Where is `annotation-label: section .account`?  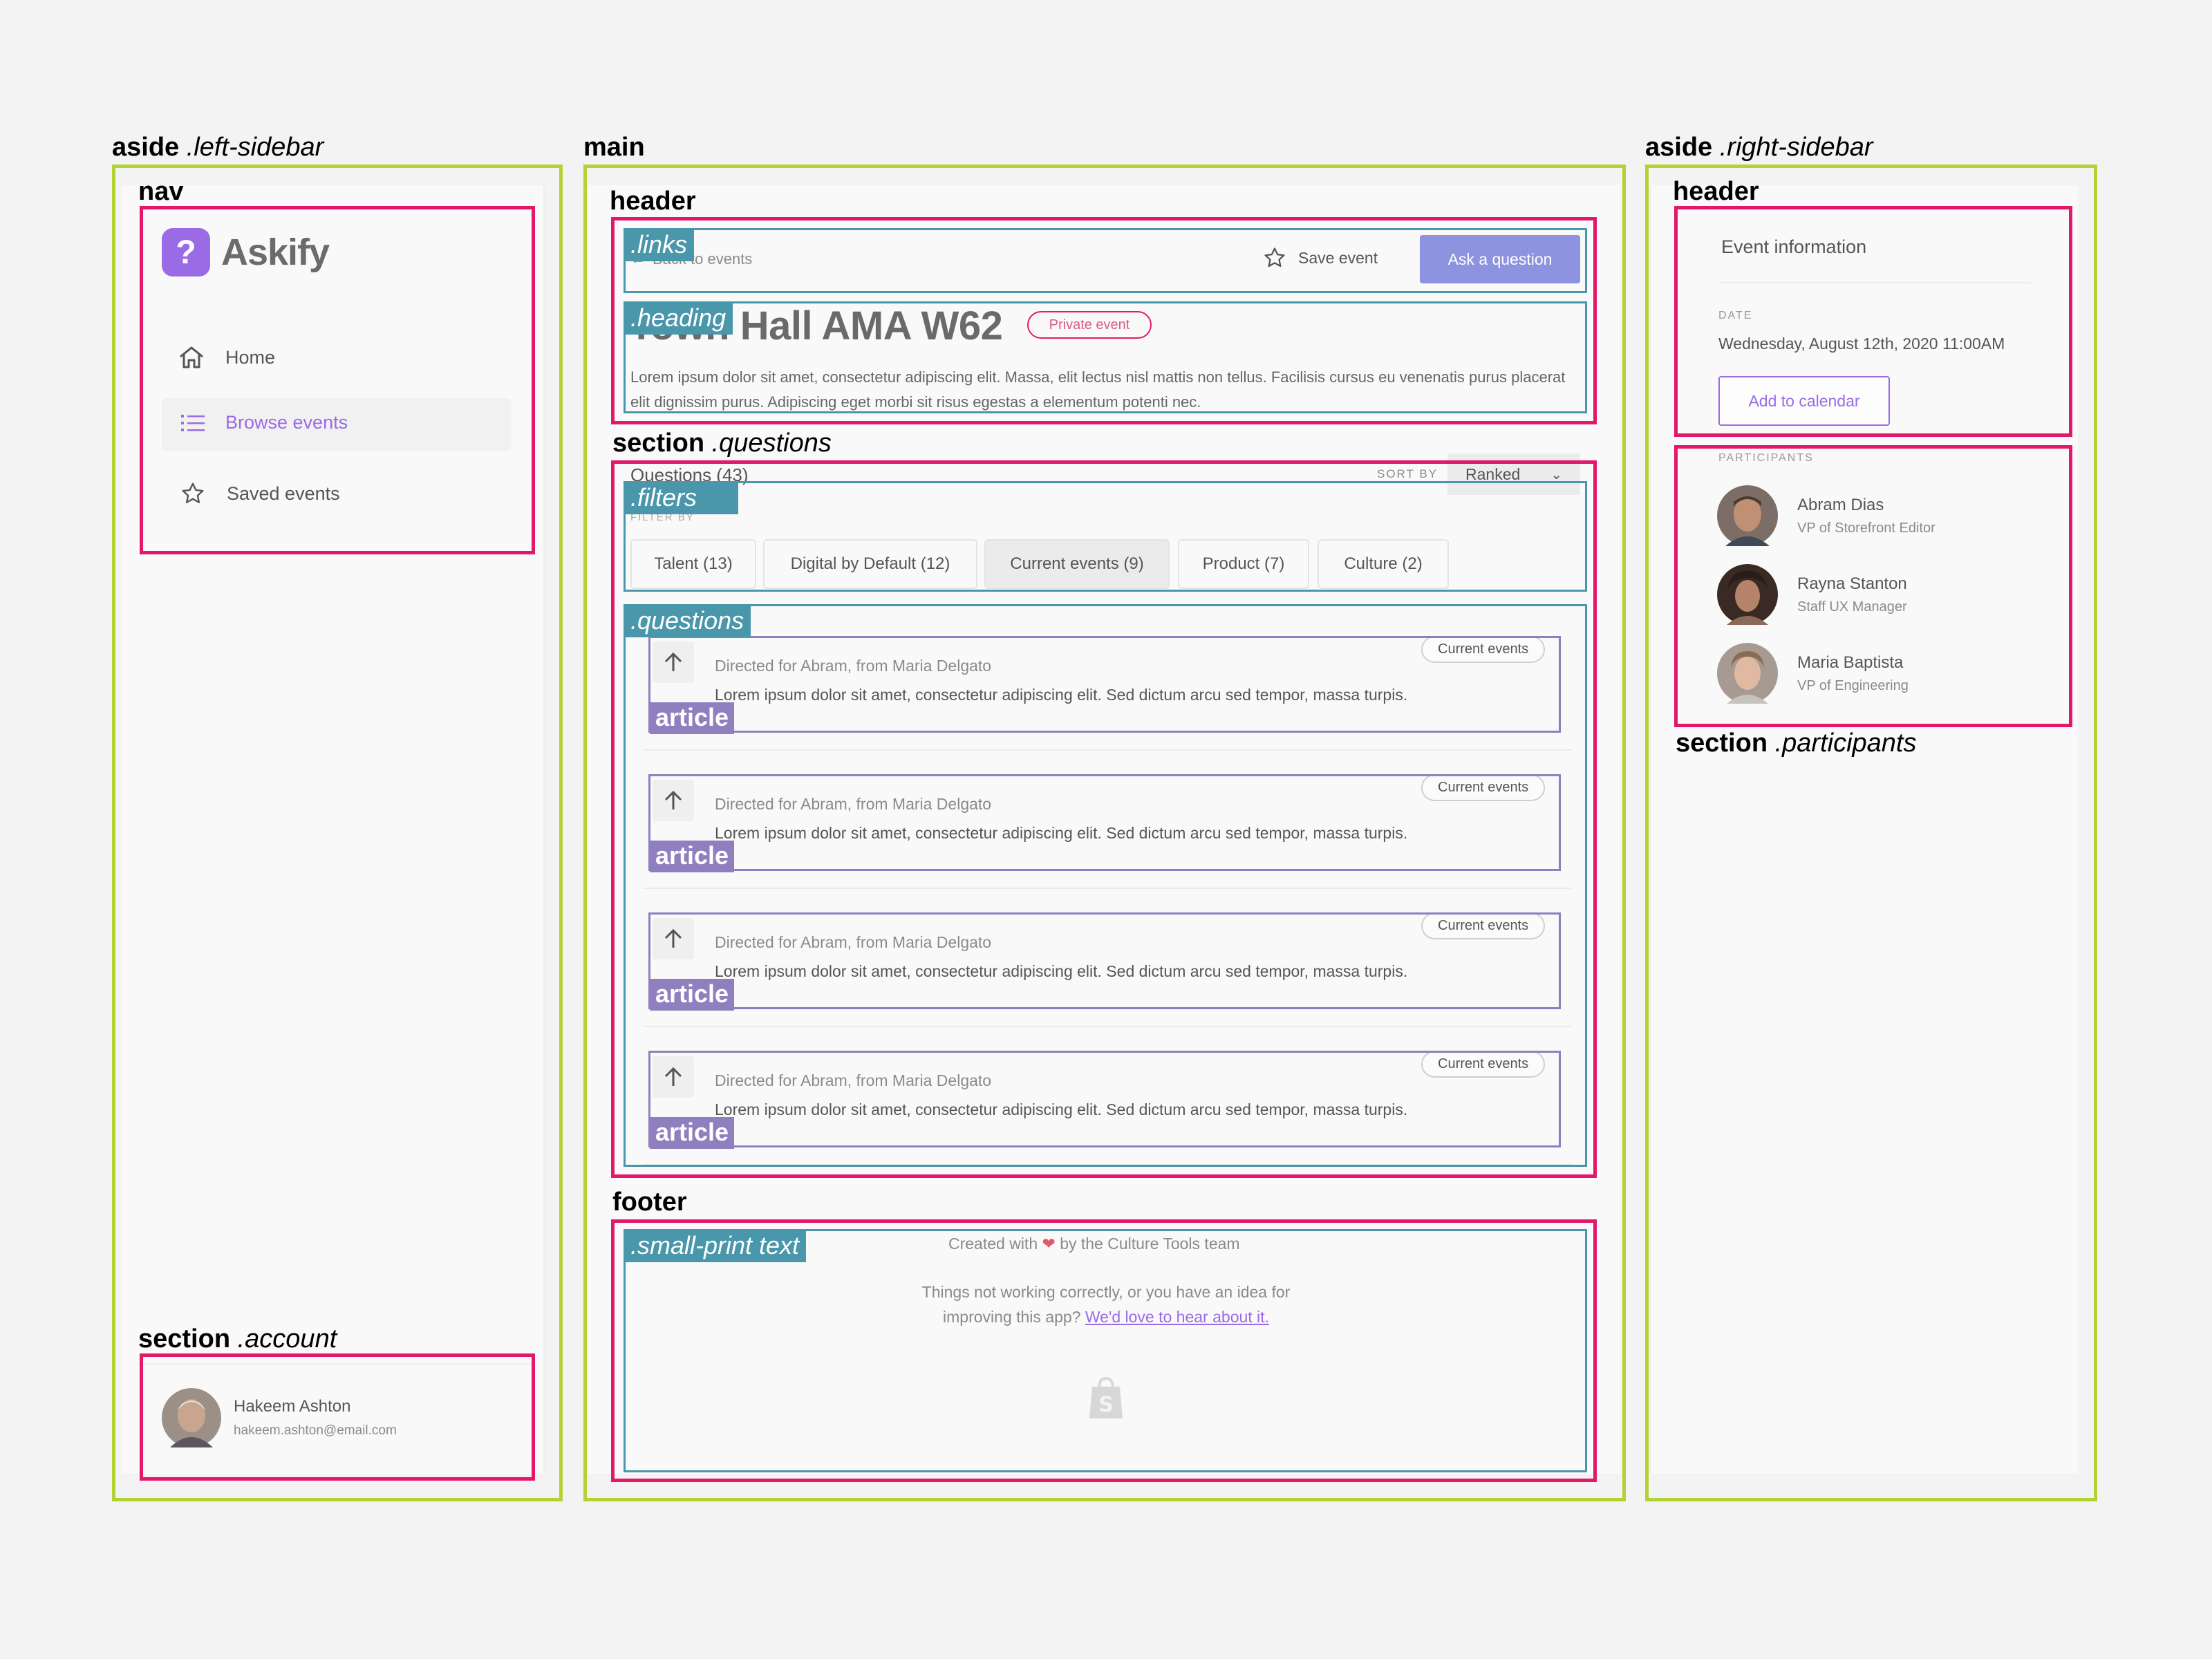 annotation-label: section .account is located at coordinates (238, 1338).